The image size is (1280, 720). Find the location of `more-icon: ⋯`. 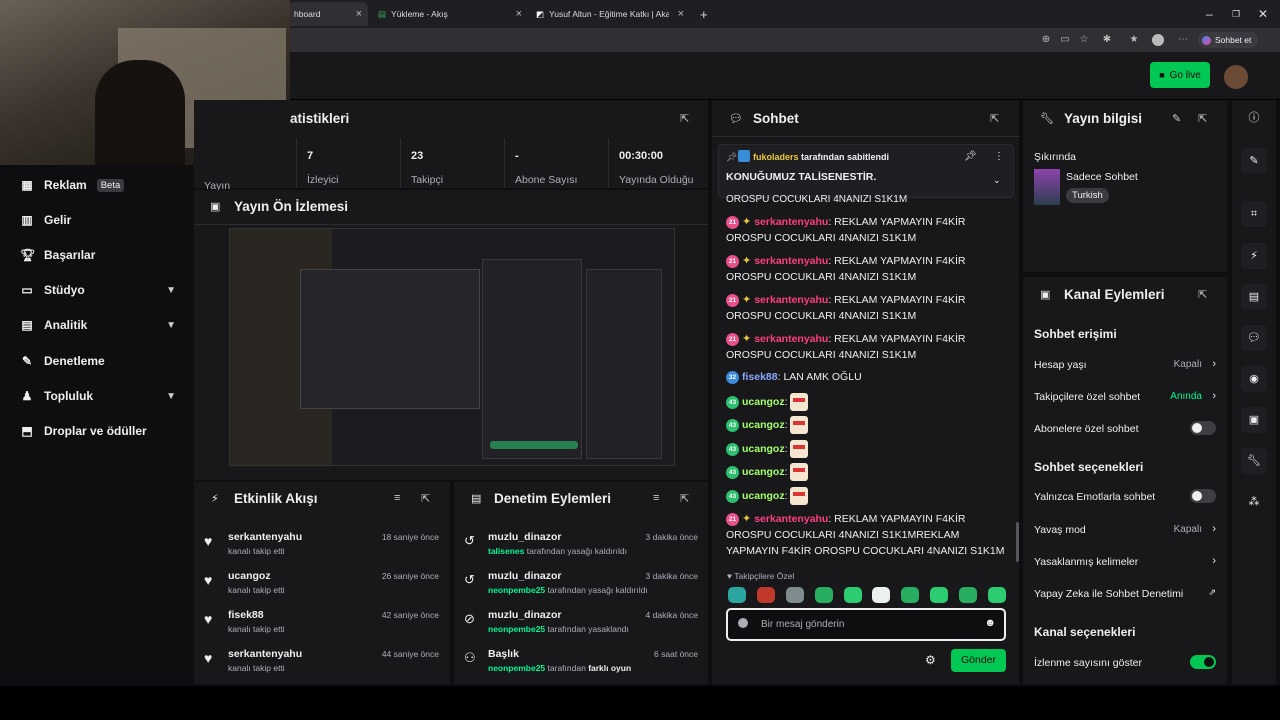

more-icon: ⋯ is located at coordinates (1183, 40).